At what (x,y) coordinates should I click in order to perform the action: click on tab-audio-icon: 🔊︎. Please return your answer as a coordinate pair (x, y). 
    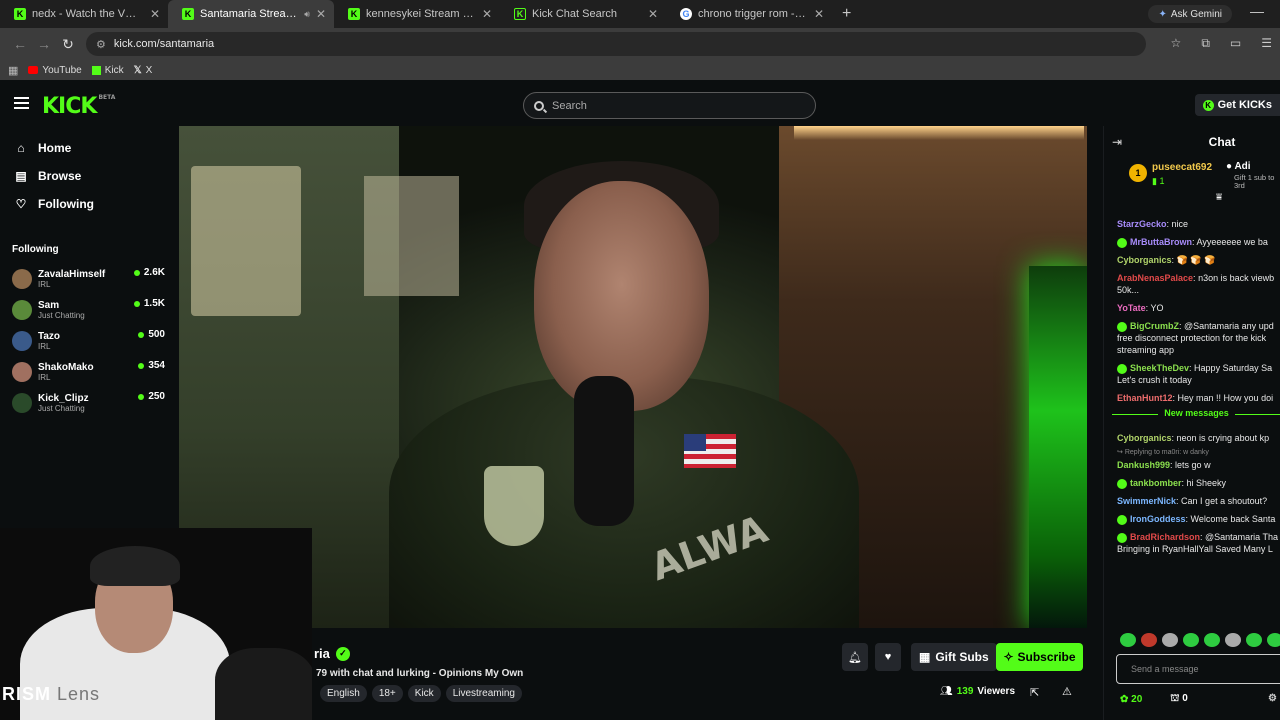
    Looking at the image, I should click on (307, 14).